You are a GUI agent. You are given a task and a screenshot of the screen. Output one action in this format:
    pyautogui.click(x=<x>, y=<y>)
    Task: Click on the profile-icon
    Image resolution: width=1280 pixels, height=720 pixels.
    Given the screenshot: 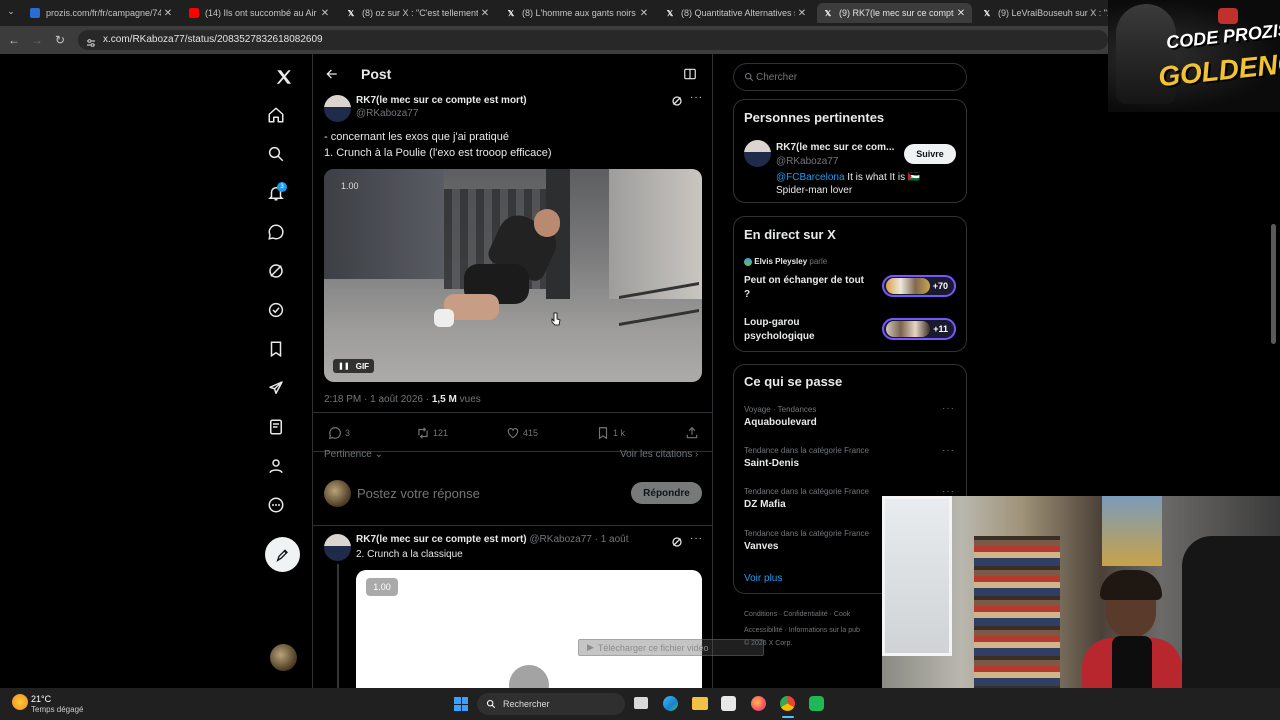 What is the action you would take?
    pyautogui.click(x=276, y=466)
    